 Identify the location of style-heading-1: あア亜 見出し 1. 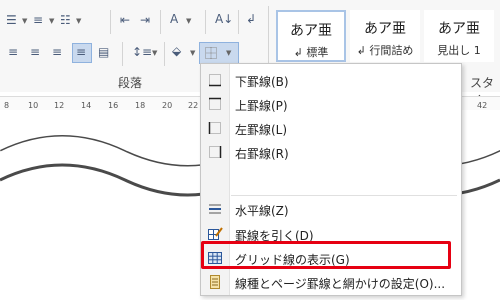
(459, 36).